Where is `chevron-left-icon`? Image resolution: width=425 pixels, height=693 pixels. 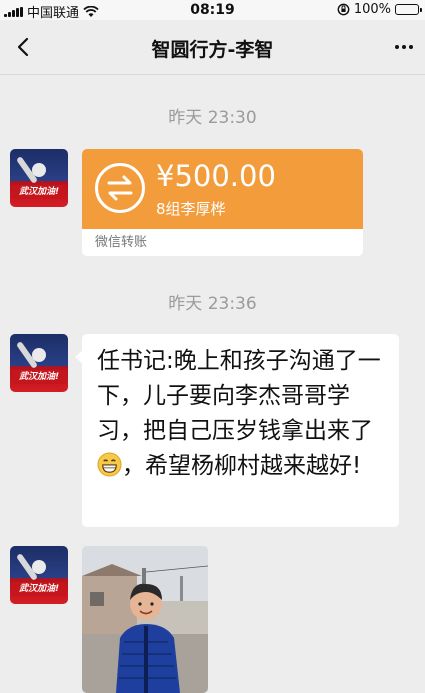
chevron-left-icon is located at coordinates (23, 47).